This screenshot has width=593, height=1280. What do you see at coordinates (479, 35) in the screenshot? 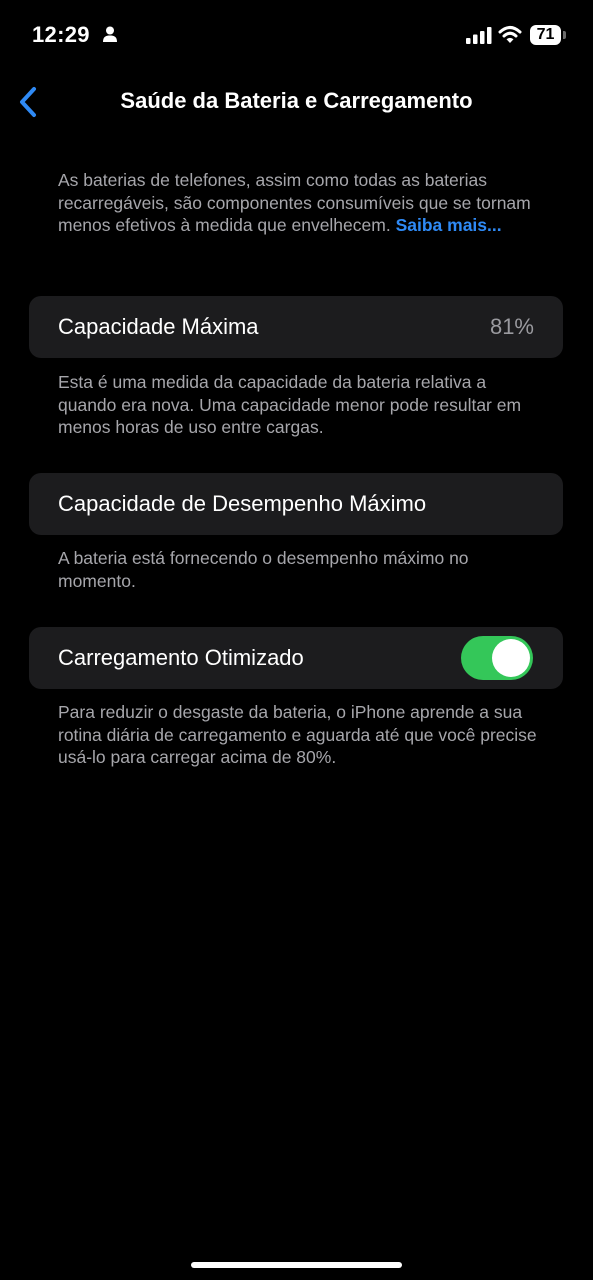
I see `cellular-signal-icon` at bounding box center [479, 35].